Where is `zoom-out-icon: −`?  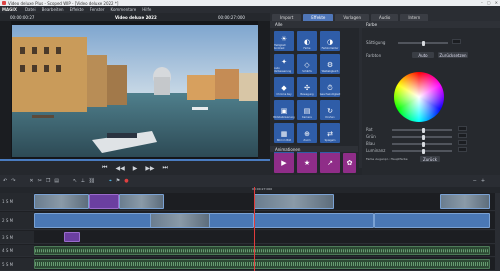 zoom-out-icon: − is located at coordinates (475, 181).